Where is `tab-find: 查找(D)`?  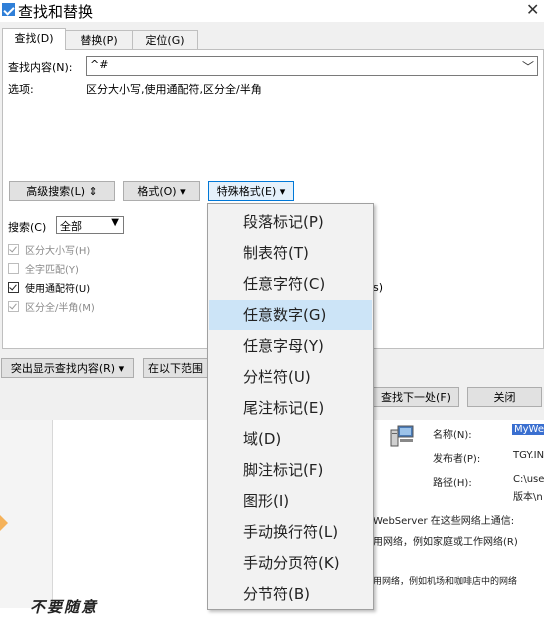
tab-find: 查找(D) is located at coordinates (34, 39).